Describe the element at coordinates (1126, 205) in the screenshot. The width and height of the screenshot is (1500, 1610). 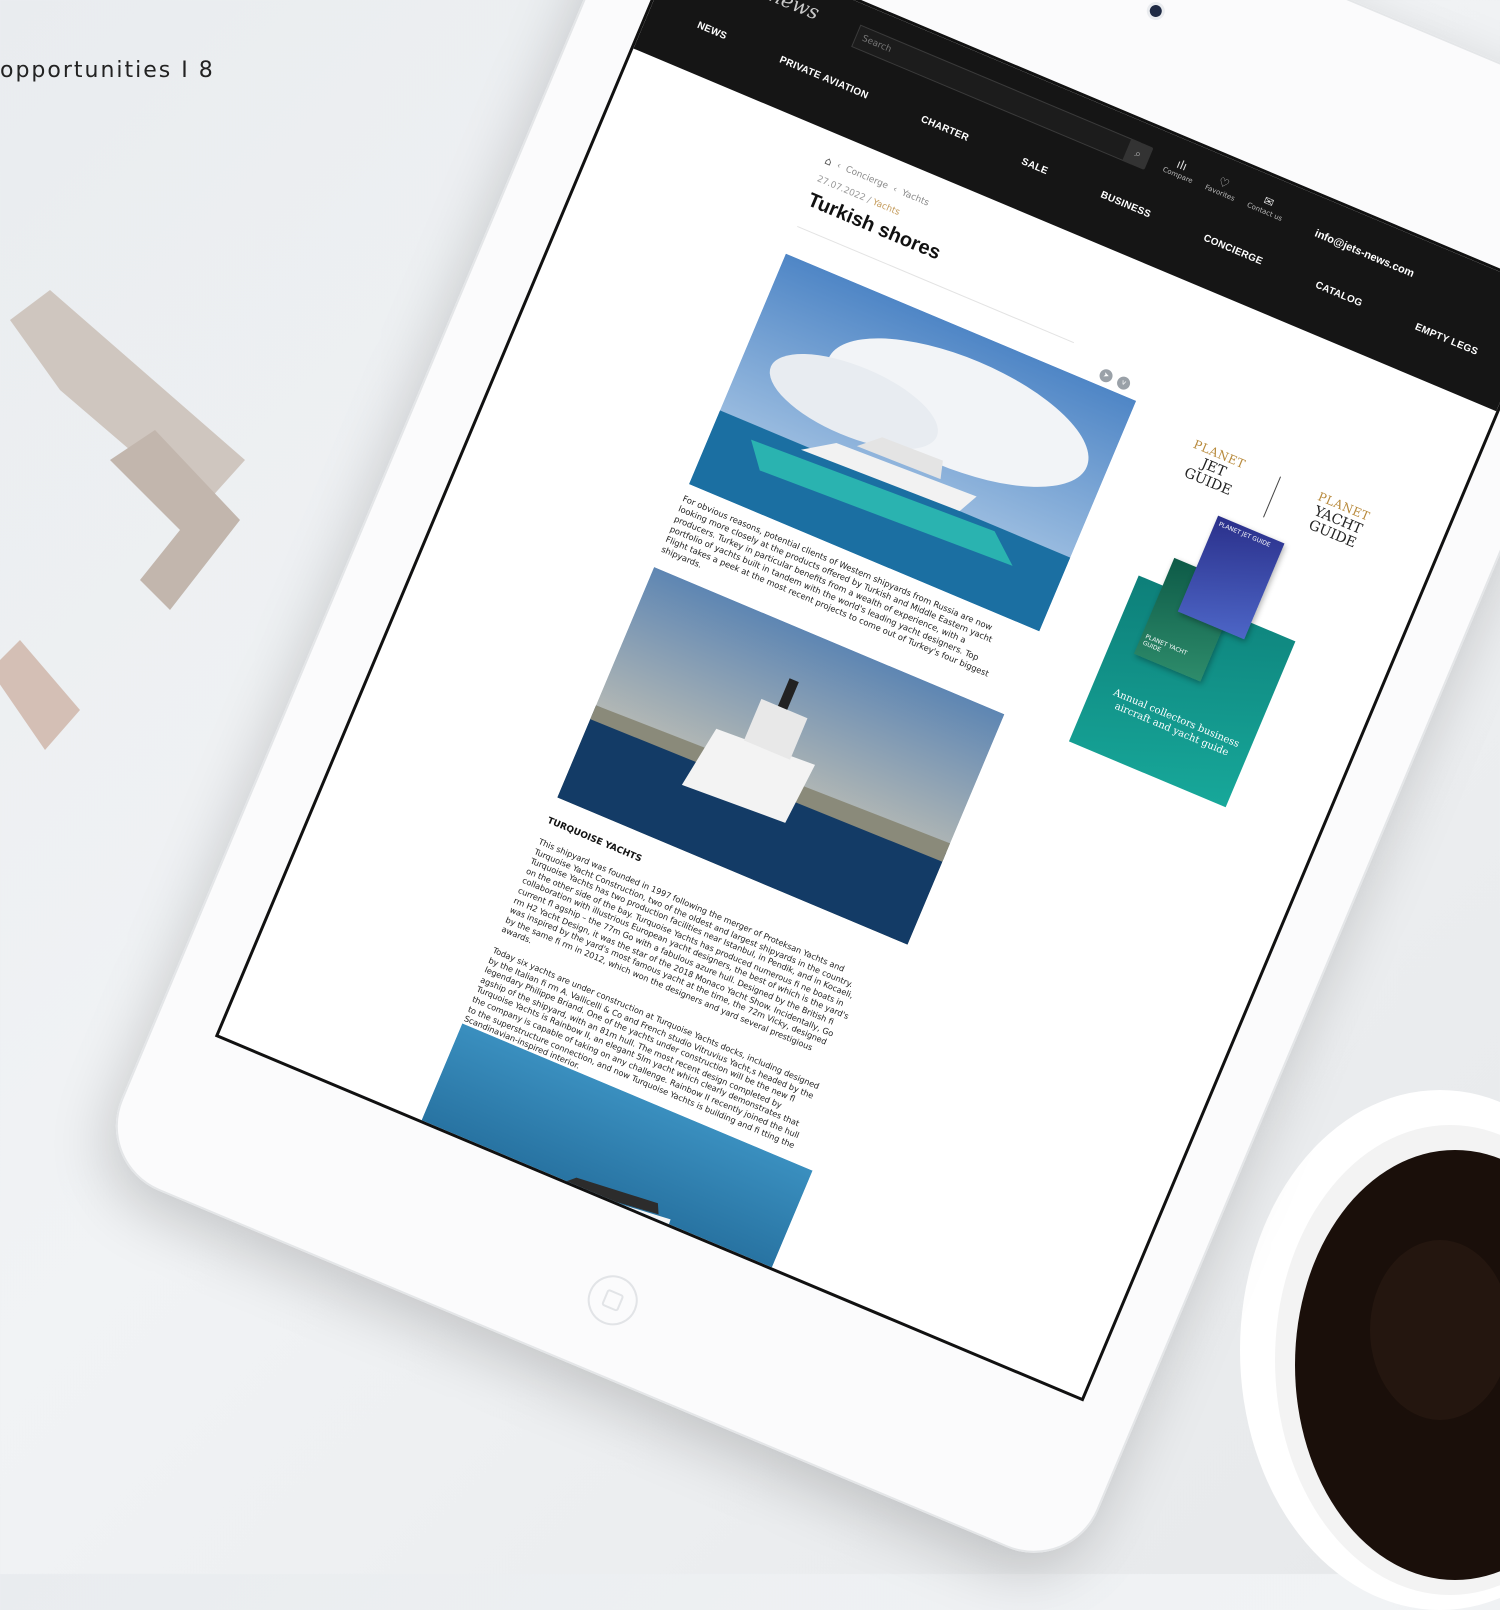
I see `nav-item-business: BUSINESS` at that location.